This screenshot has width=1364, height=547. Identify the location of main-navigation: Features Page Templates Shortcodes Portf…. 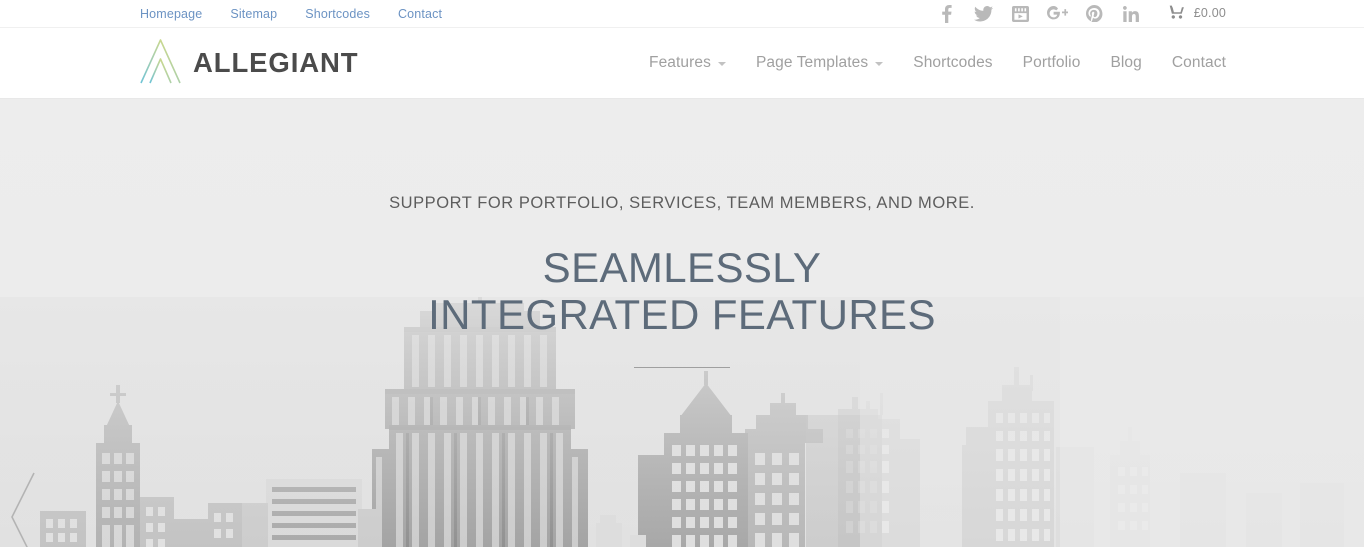
(937, 63).